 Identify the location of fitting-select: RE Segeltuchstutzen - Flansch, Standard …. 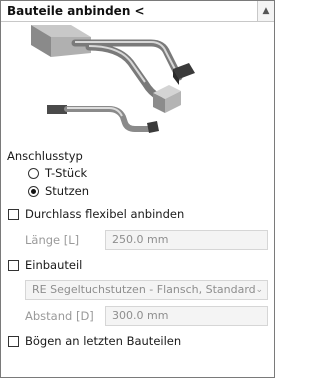
(146, 290).